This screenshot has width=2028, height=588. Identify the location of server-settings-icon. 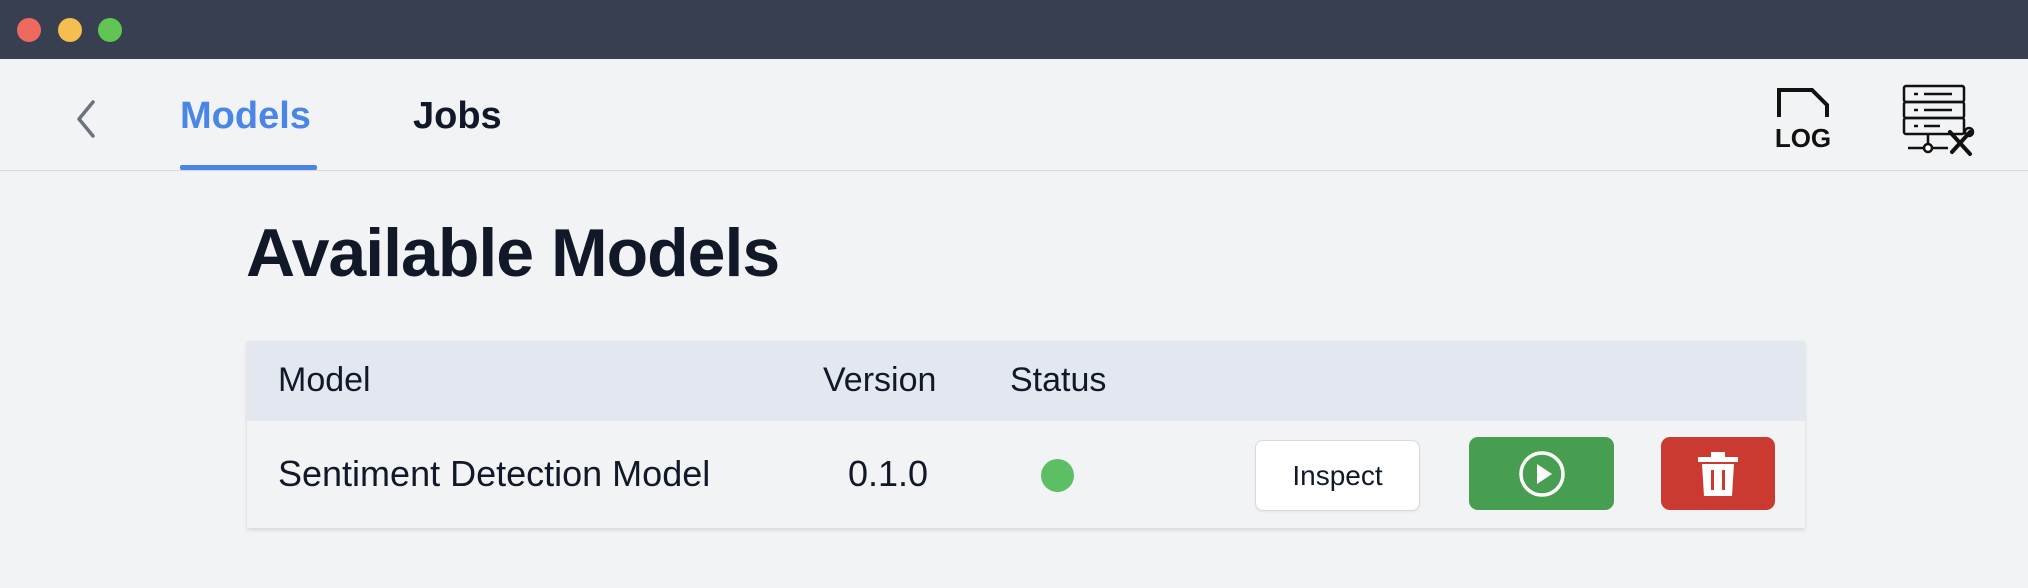
(1938, 120).